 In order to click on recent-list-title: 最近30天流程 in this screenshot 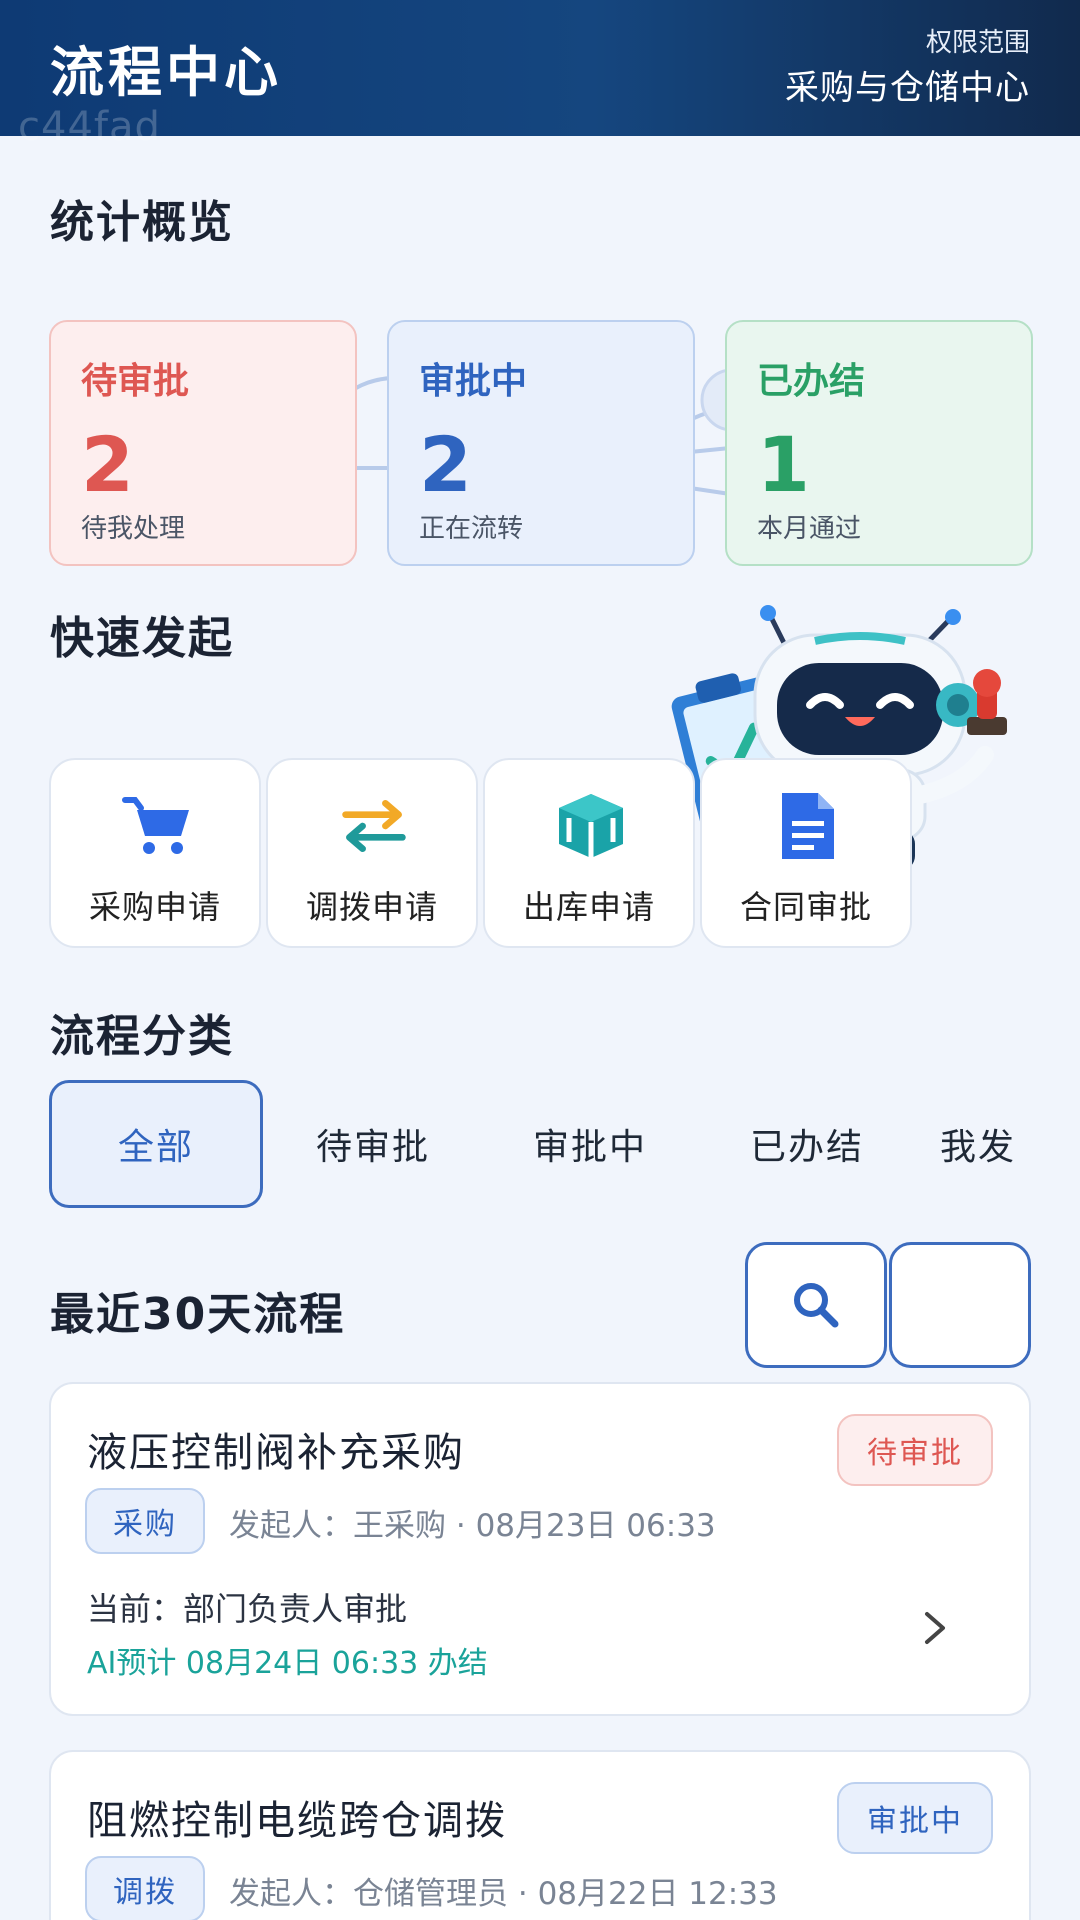, I will do `click(198, 1314)`.